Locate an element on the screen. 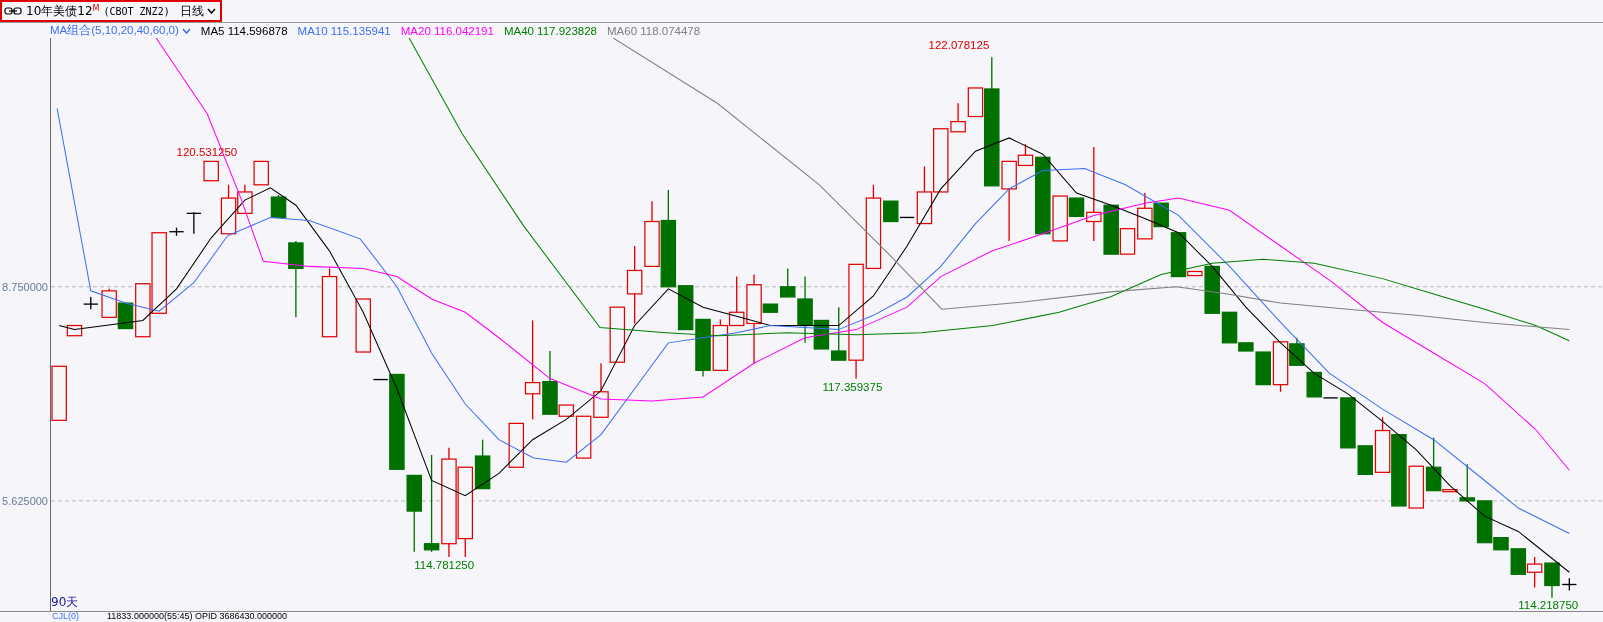 Image resolution: width=1603 pixels, height=622 pixels. axis-label: 8.750000 is located at coordinates (25, 286).